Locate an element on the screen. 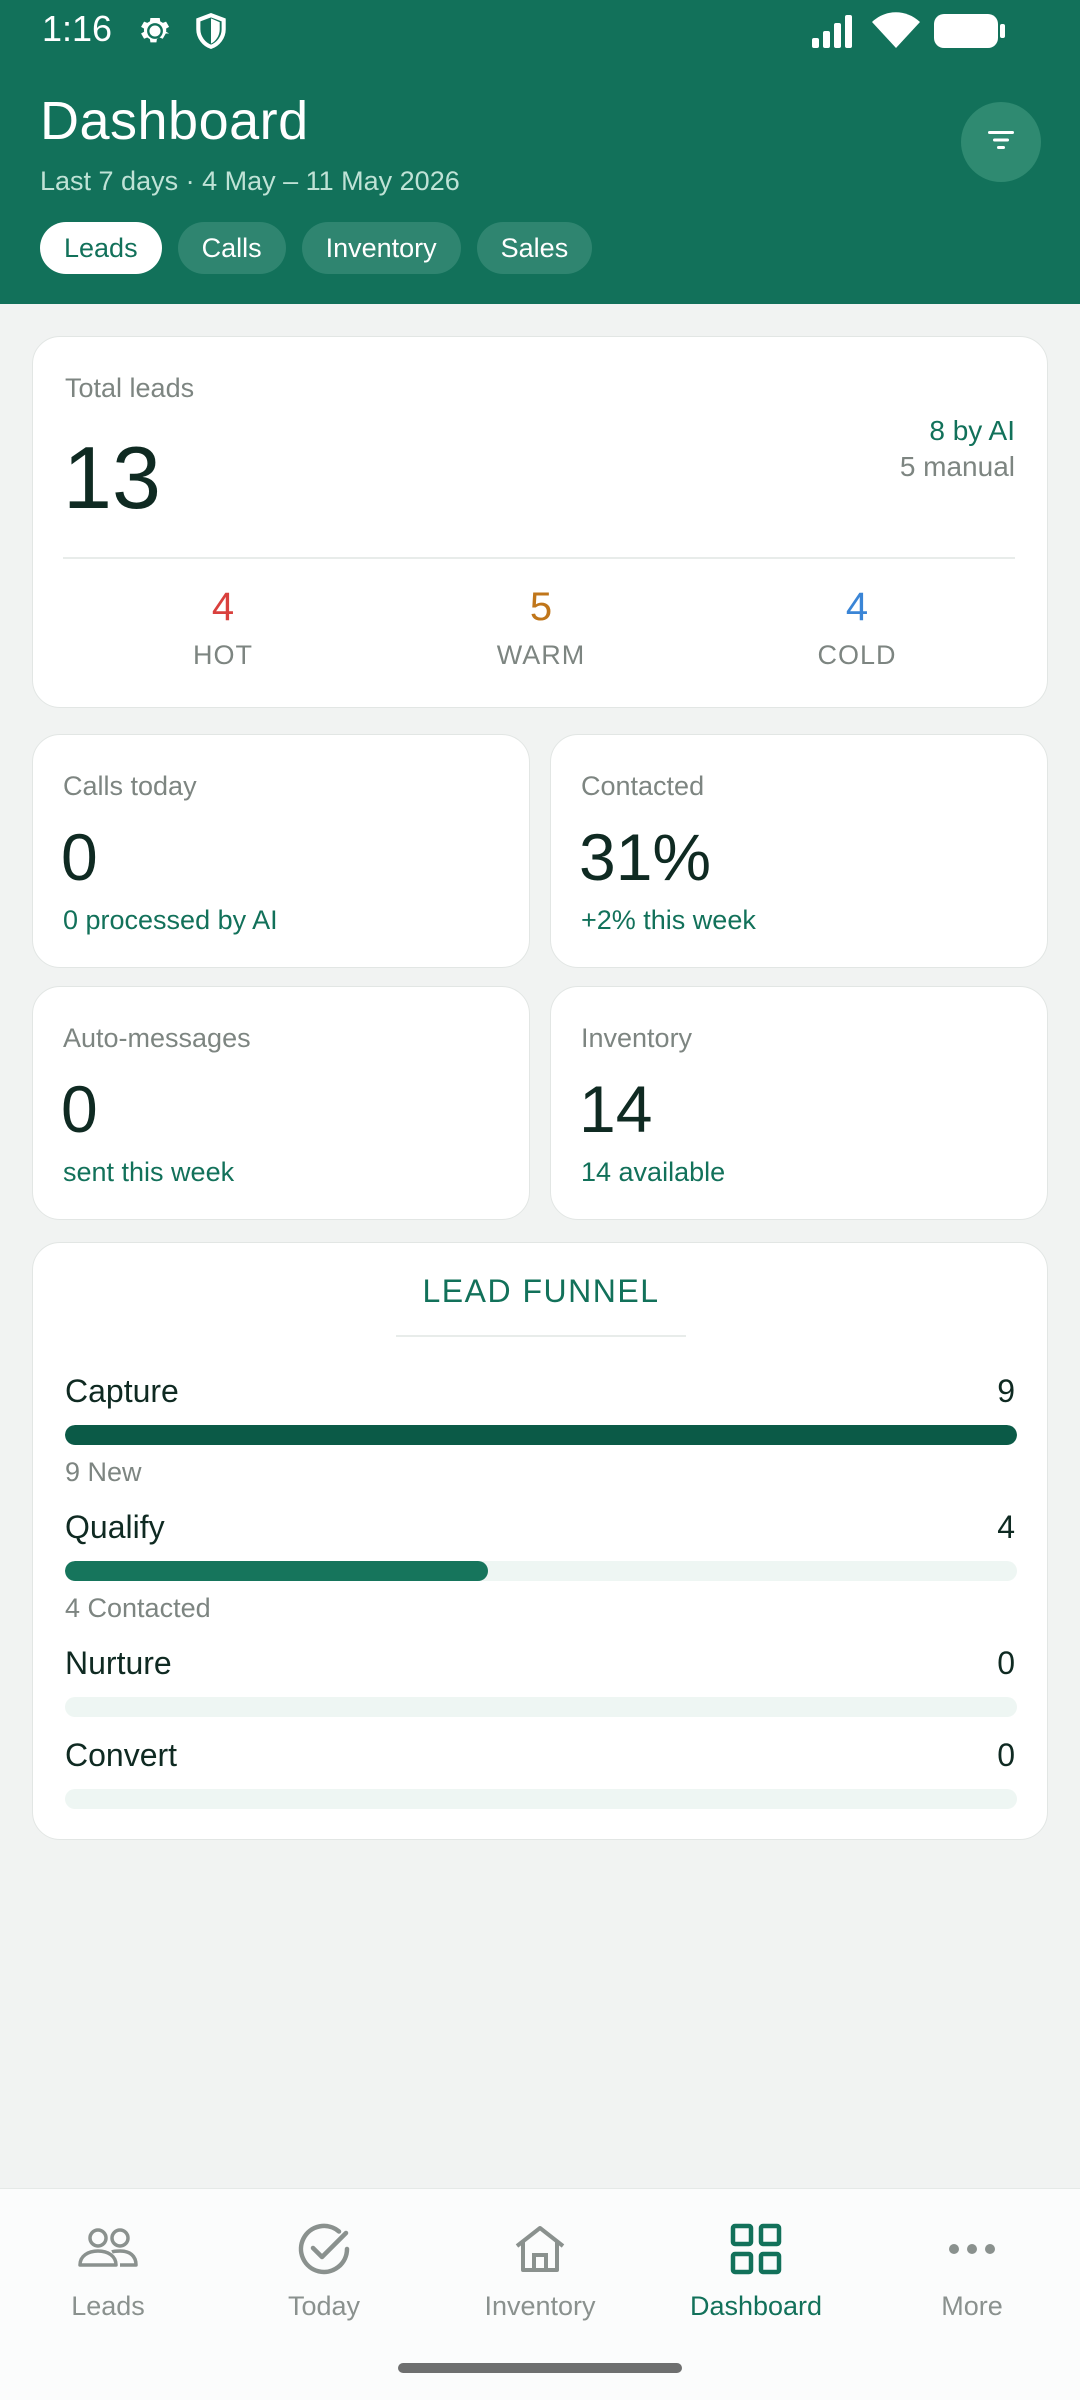 The height and width of the screenshot is (2400, 1080). funnel-stage-capture-count: 9 is located at coordinates (1006, 1391).